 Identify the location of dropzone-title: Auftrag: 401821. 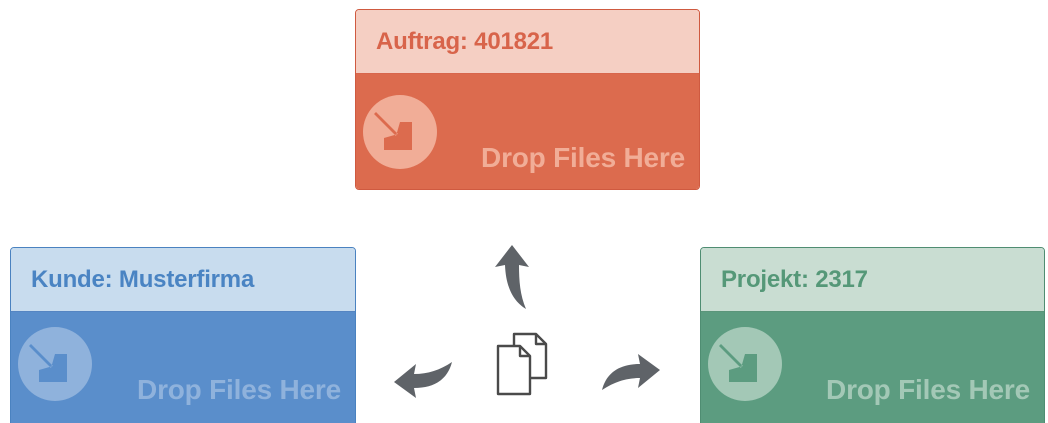
(465, 41).